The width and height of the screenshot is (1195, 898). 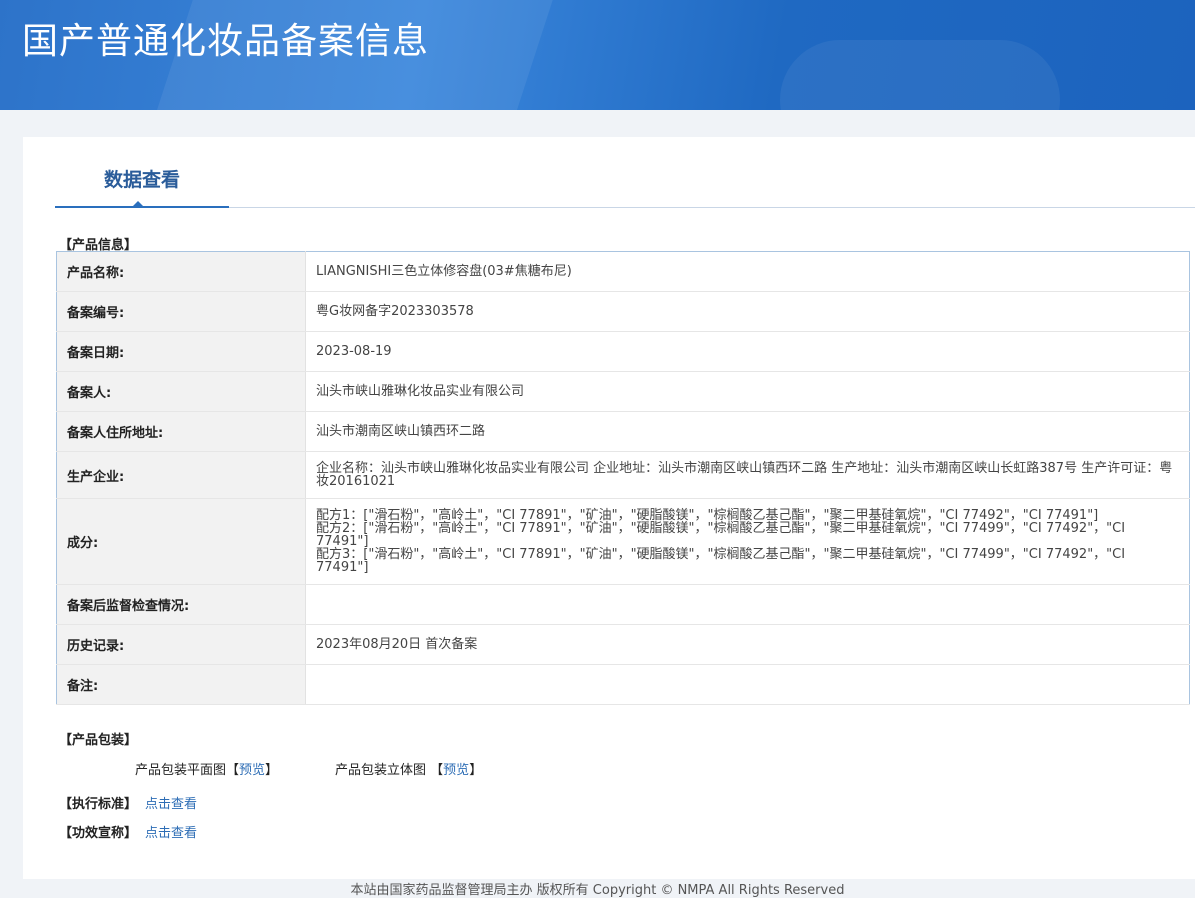 I want to click on row-value: 粤G妆网备字2023303578, so click(x=747, y=311).